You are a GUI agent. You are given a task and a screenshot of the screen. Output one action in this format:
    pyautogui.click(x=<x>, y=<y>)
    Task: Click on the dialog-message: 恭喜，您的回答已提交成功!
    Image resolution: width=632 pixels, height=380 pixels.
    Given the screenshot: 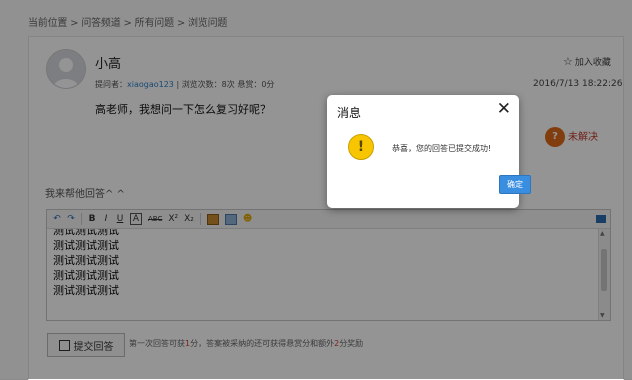 What is the action you would take?
    pyautogui.click(x=442, y=148)
    